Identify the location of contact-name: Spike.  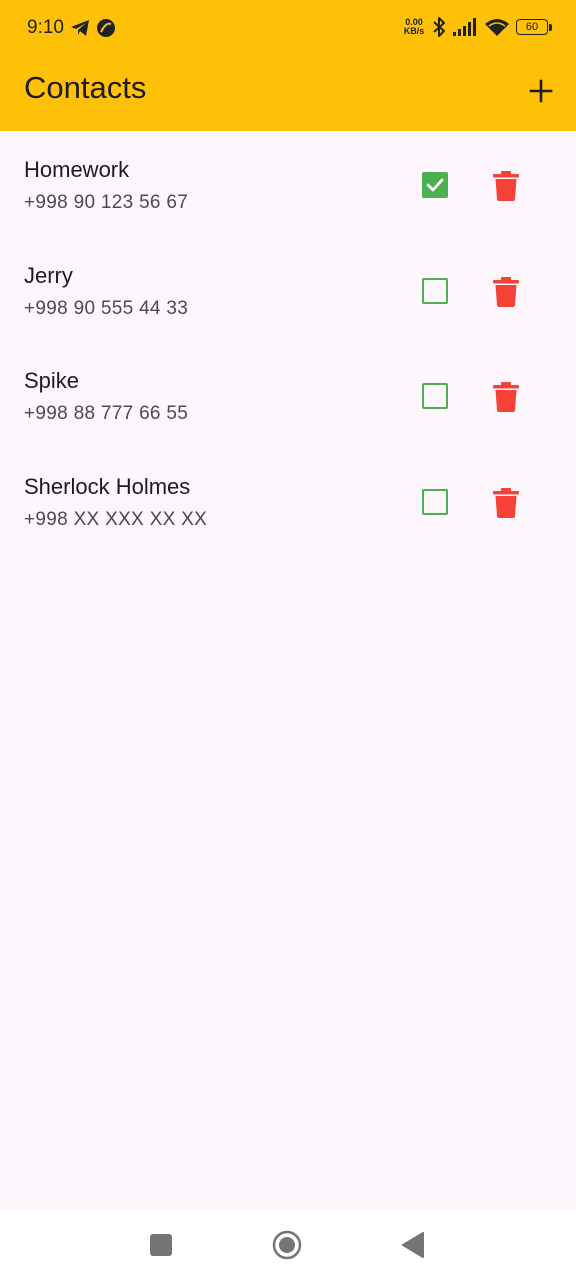
(52, 380).